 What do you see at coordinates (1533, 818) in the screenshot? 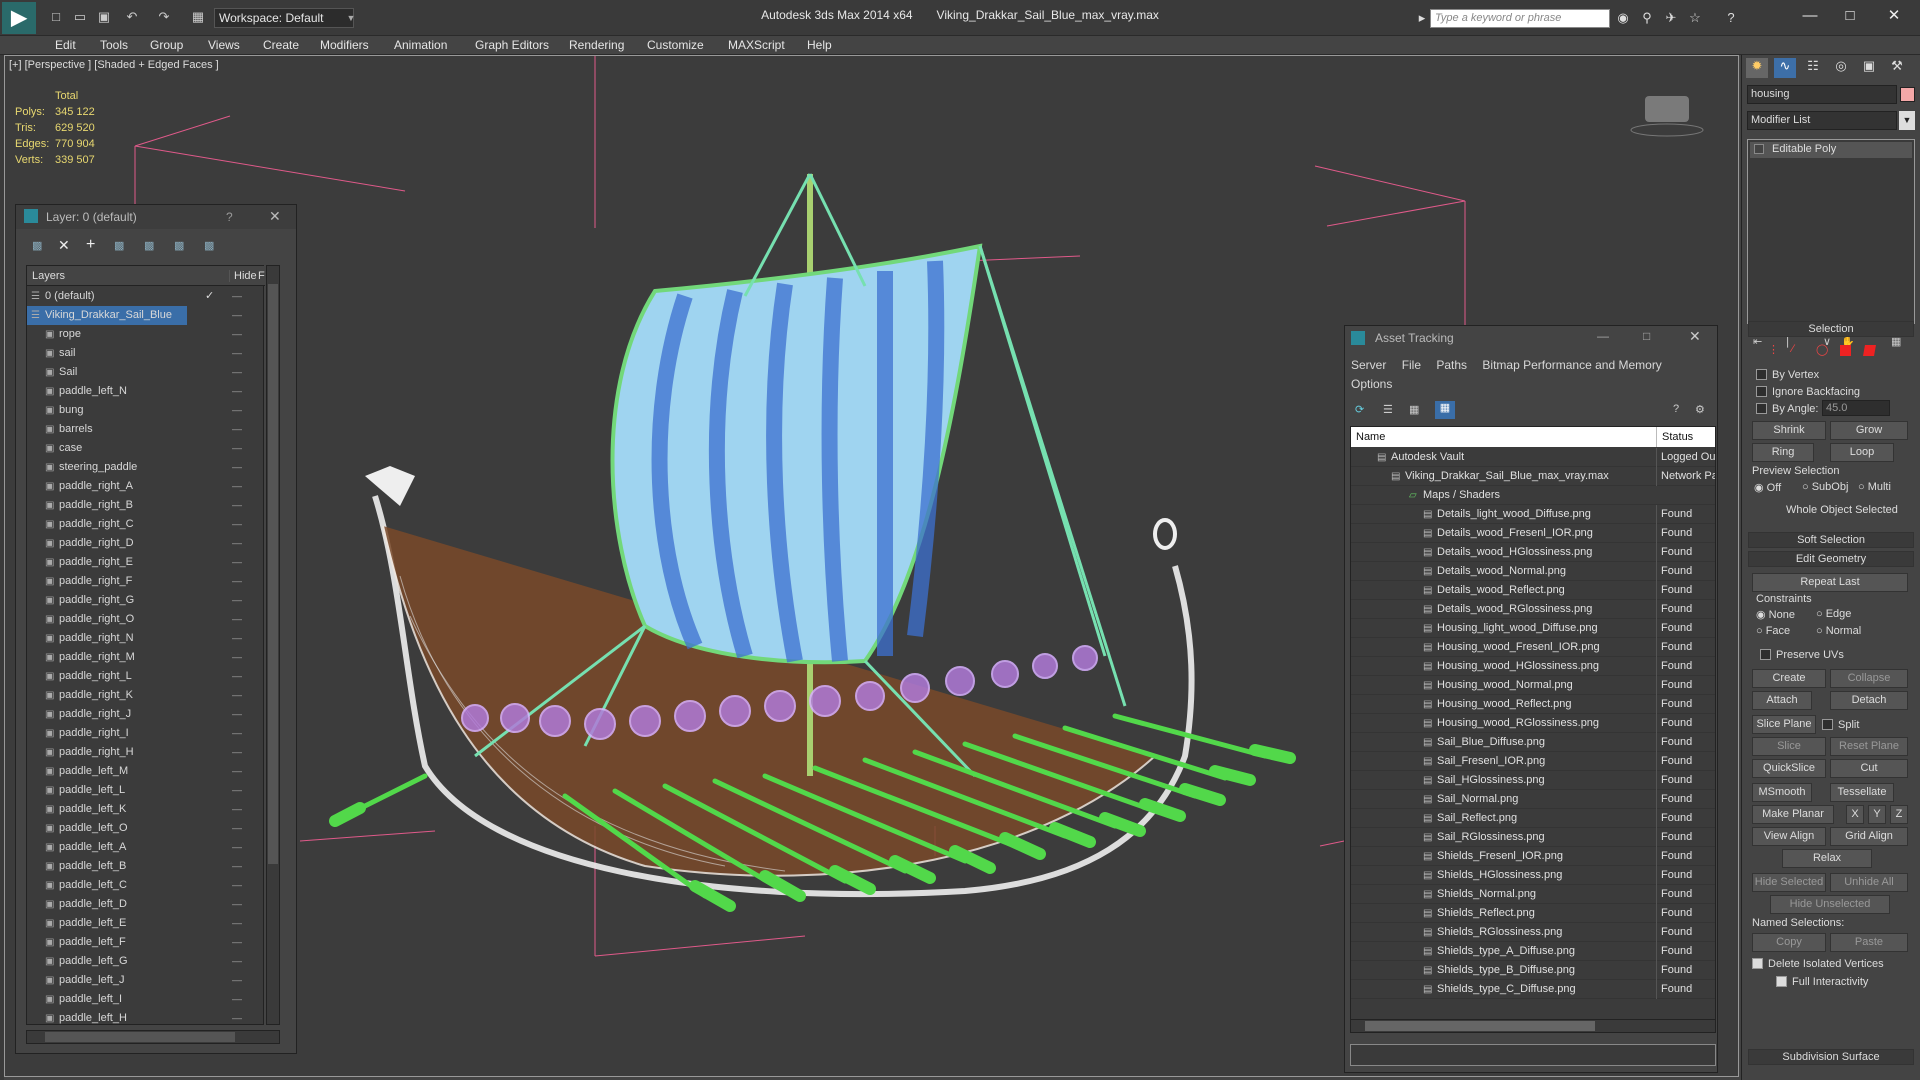
I see `asset-row: ▤ Sail_Reflect.png Found` at bounding box center [1533, 818].